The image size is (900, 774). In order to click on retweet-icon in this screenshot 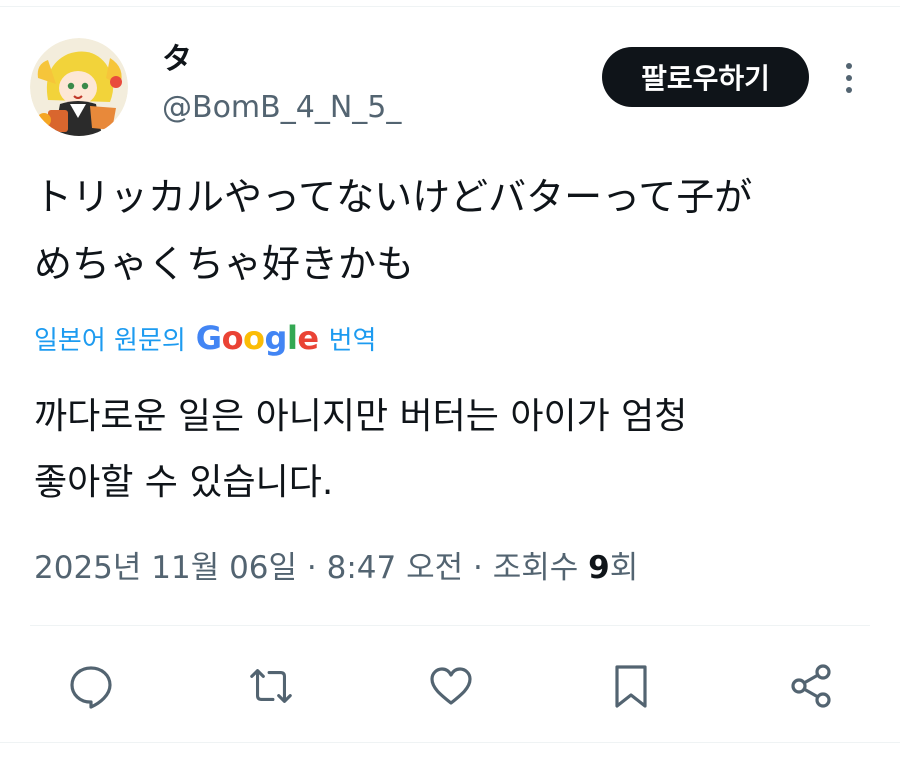, I will do `click(271, 686)`.